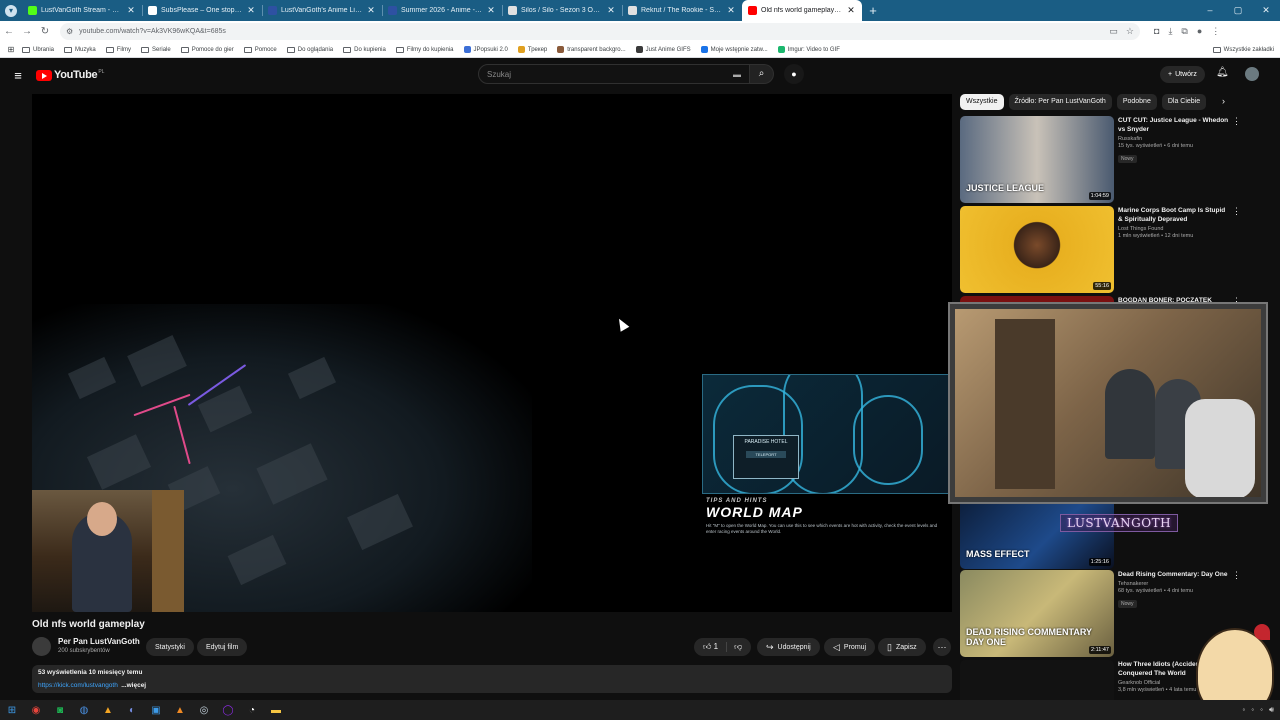 Image resolution: width=1280 pixels, height=720 pixels. What do you see at coordinates (902, 647) in the screenshot?
I see `save-button: ▯ Zapisz` at bounding box center [902, 647].